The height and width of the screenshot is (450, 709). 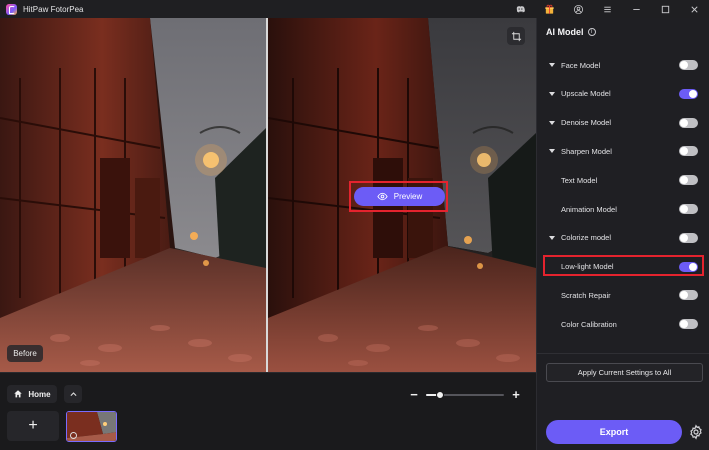 I want to click on model-label: Face Model, so click(x=581, y=65).